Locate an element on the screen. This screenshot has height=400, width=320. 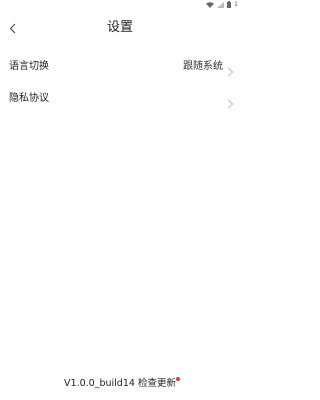
settings-item-label: 隐私协议 is located at coordinates (29, 98).